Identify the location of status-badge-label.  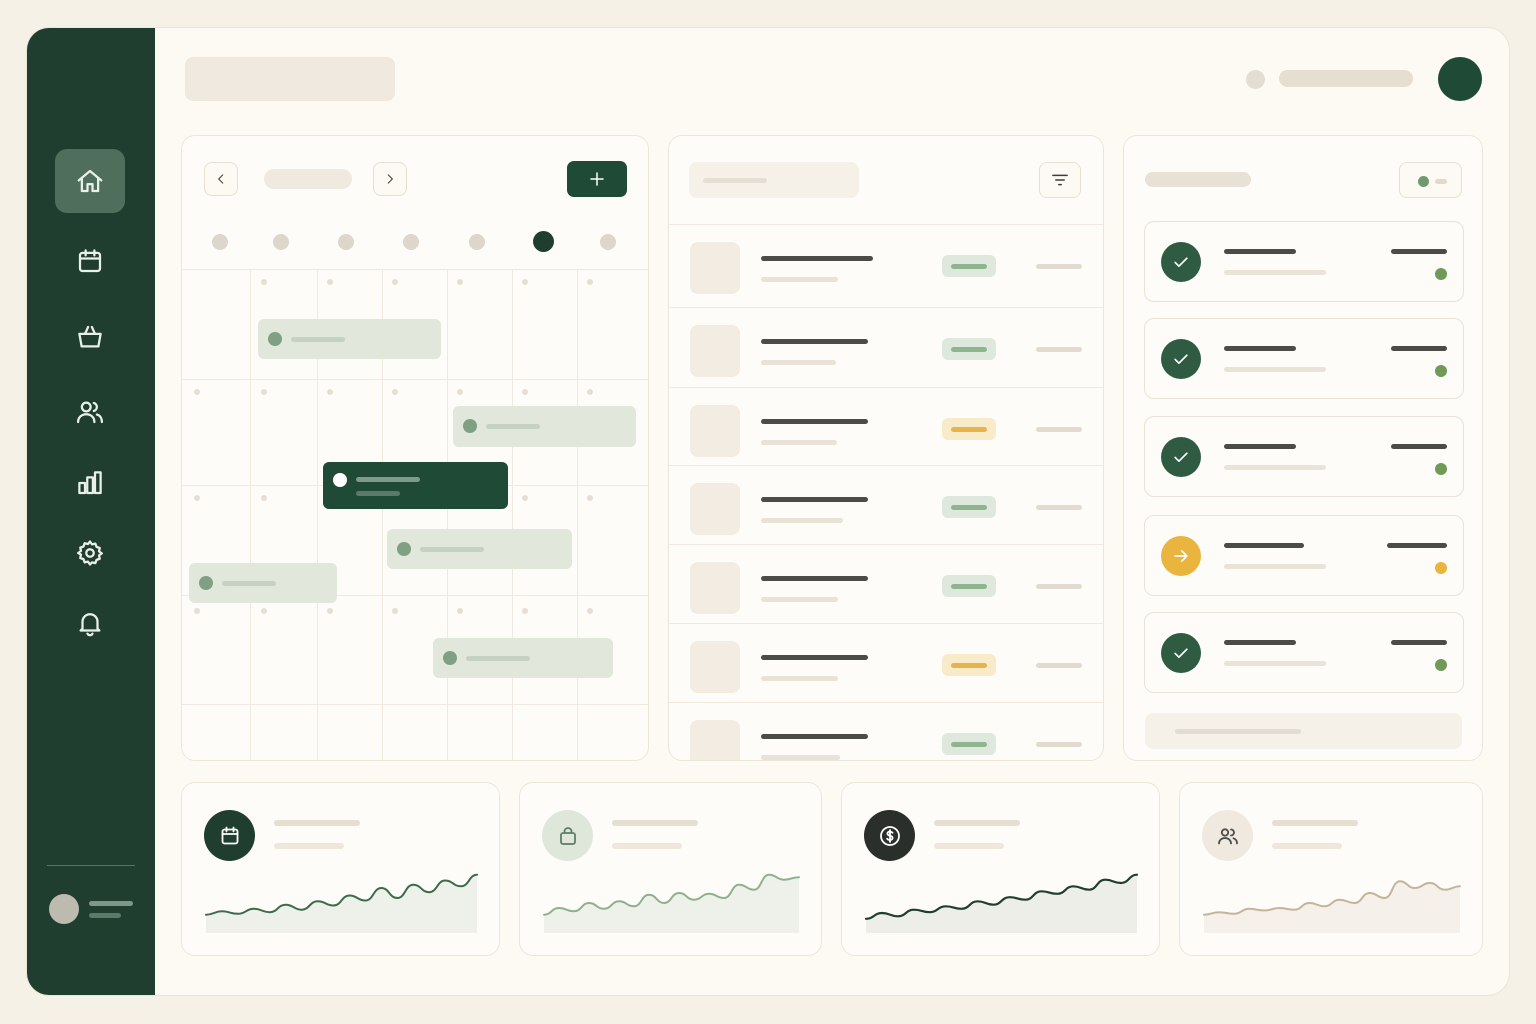
(969, 665).